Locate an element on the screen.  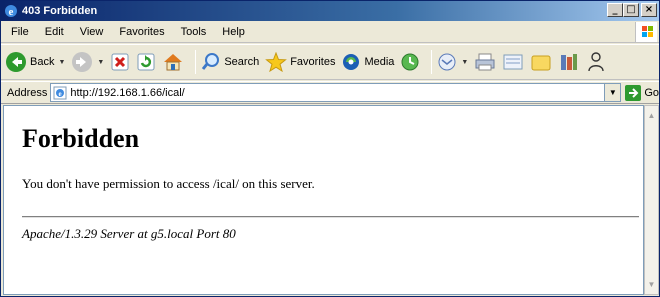
forward-dropdown-icon: ▼ is located at coordinates (100, 62).